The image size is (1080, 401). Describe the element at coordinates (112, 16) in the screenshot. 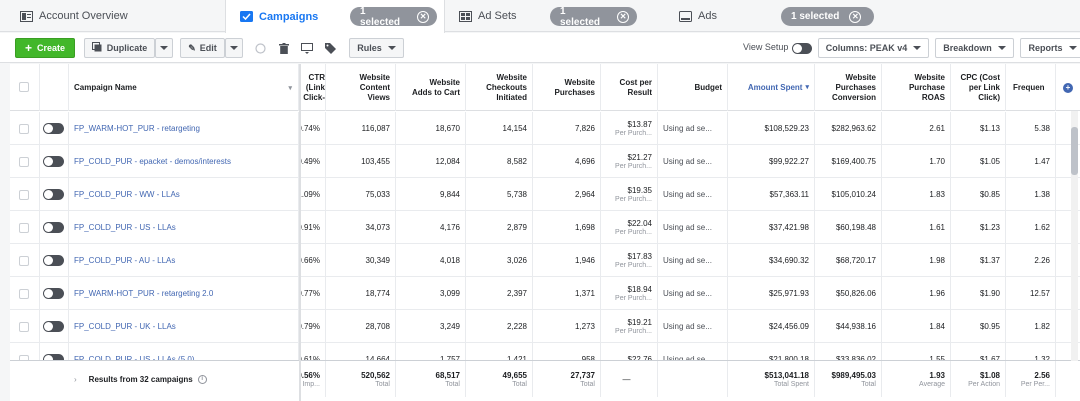

I see `tab-account-overview: Account Overview` at that location.